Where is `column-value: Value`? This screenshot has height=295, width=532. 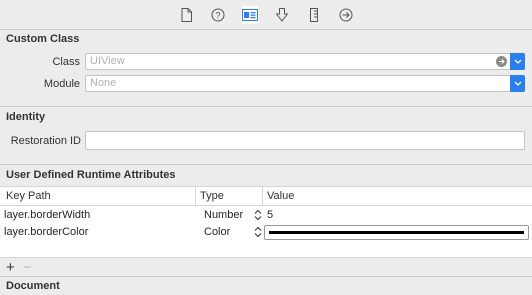 column-value: Value is located at coordinates (280, 196).